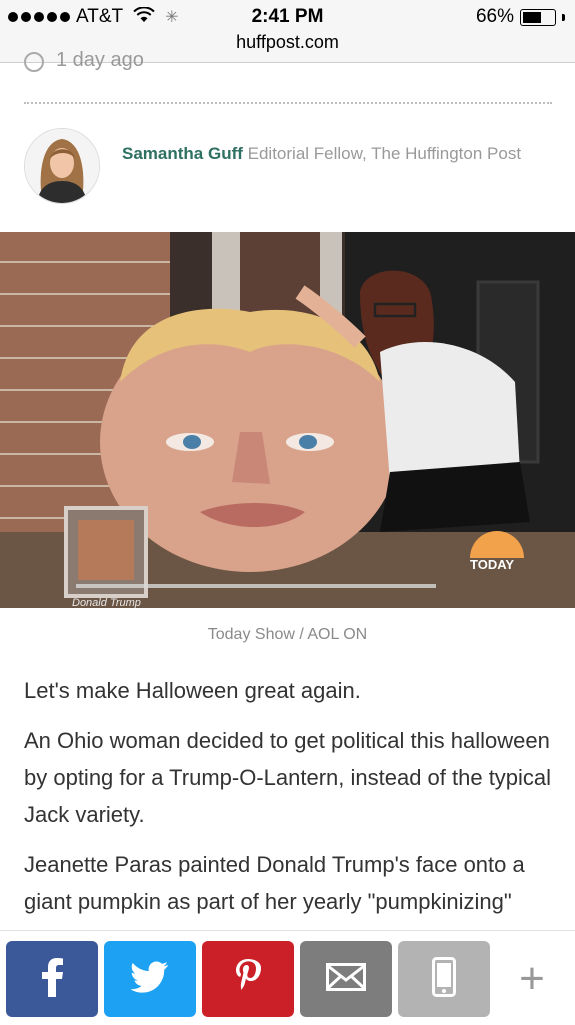 Image resolution: width=575 pixels, height=1025 pixels. I want to click on frame-label: Donald Trump, so click(106, 602).